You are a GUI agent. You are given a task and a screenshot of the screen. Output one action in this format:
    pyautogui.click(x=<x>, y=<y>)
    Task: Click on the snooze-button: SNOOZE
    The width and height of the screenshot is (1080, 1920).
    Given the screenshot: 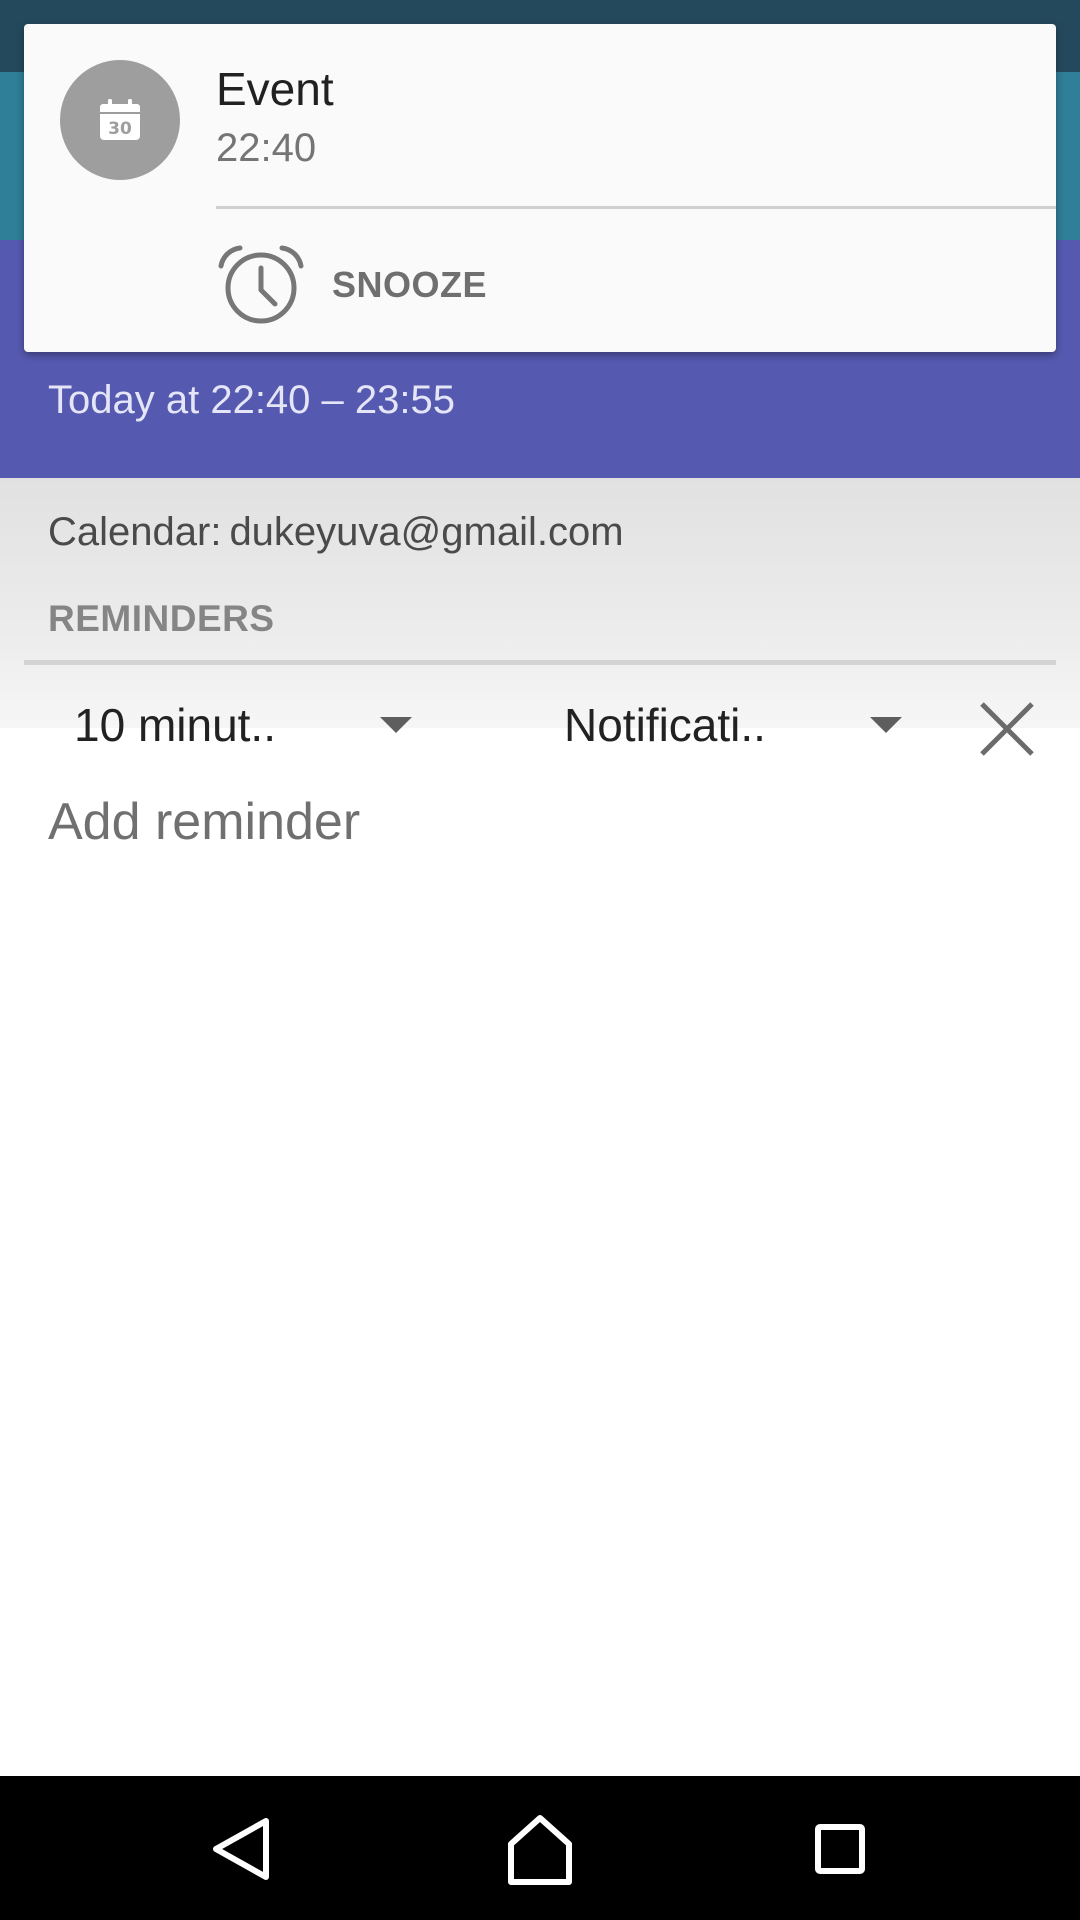 What is the action you would take?
    pyautogui.click(x=351, y=285)
    